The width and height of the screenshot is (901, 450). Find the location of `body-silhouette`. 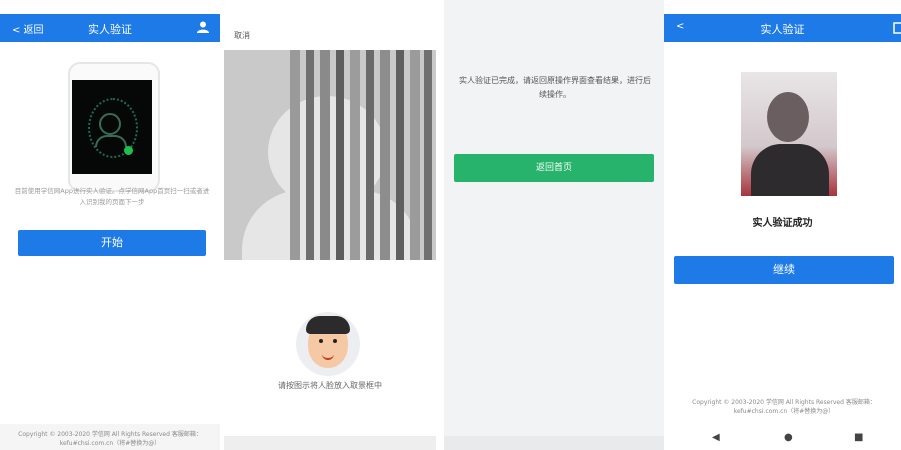

body-silhouette is located at coordinates (330, 225).